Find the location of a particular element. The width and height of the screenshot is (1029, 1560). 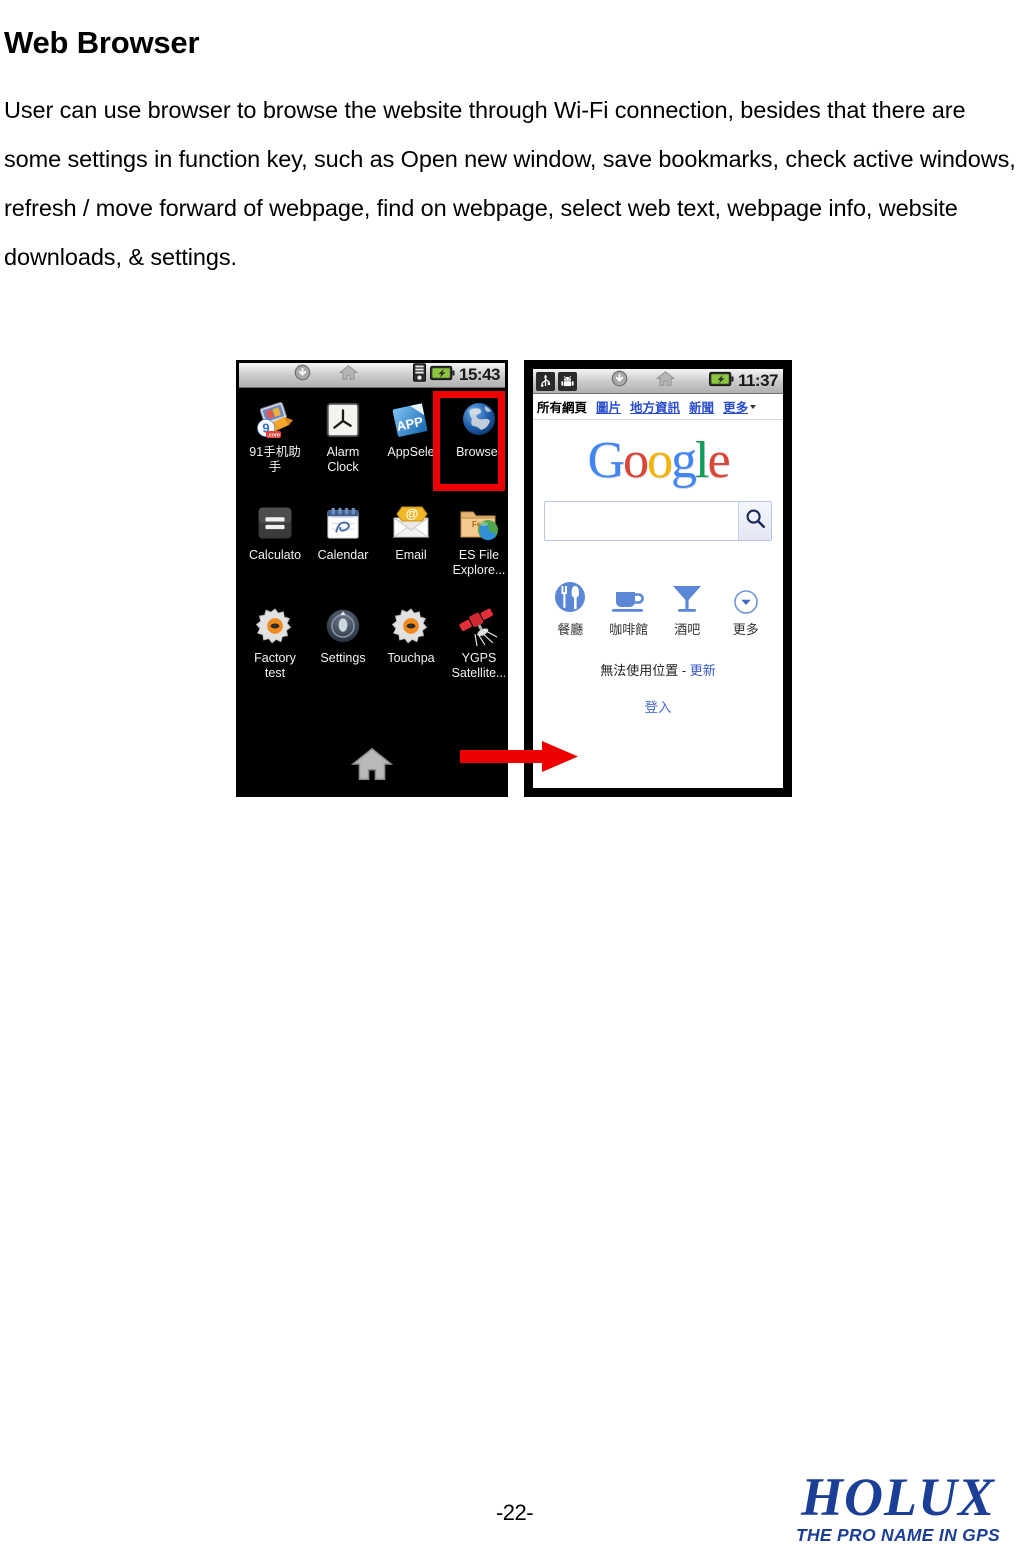

shortcut-restaurants: 餐廳 is located at coordinates (570, 606).